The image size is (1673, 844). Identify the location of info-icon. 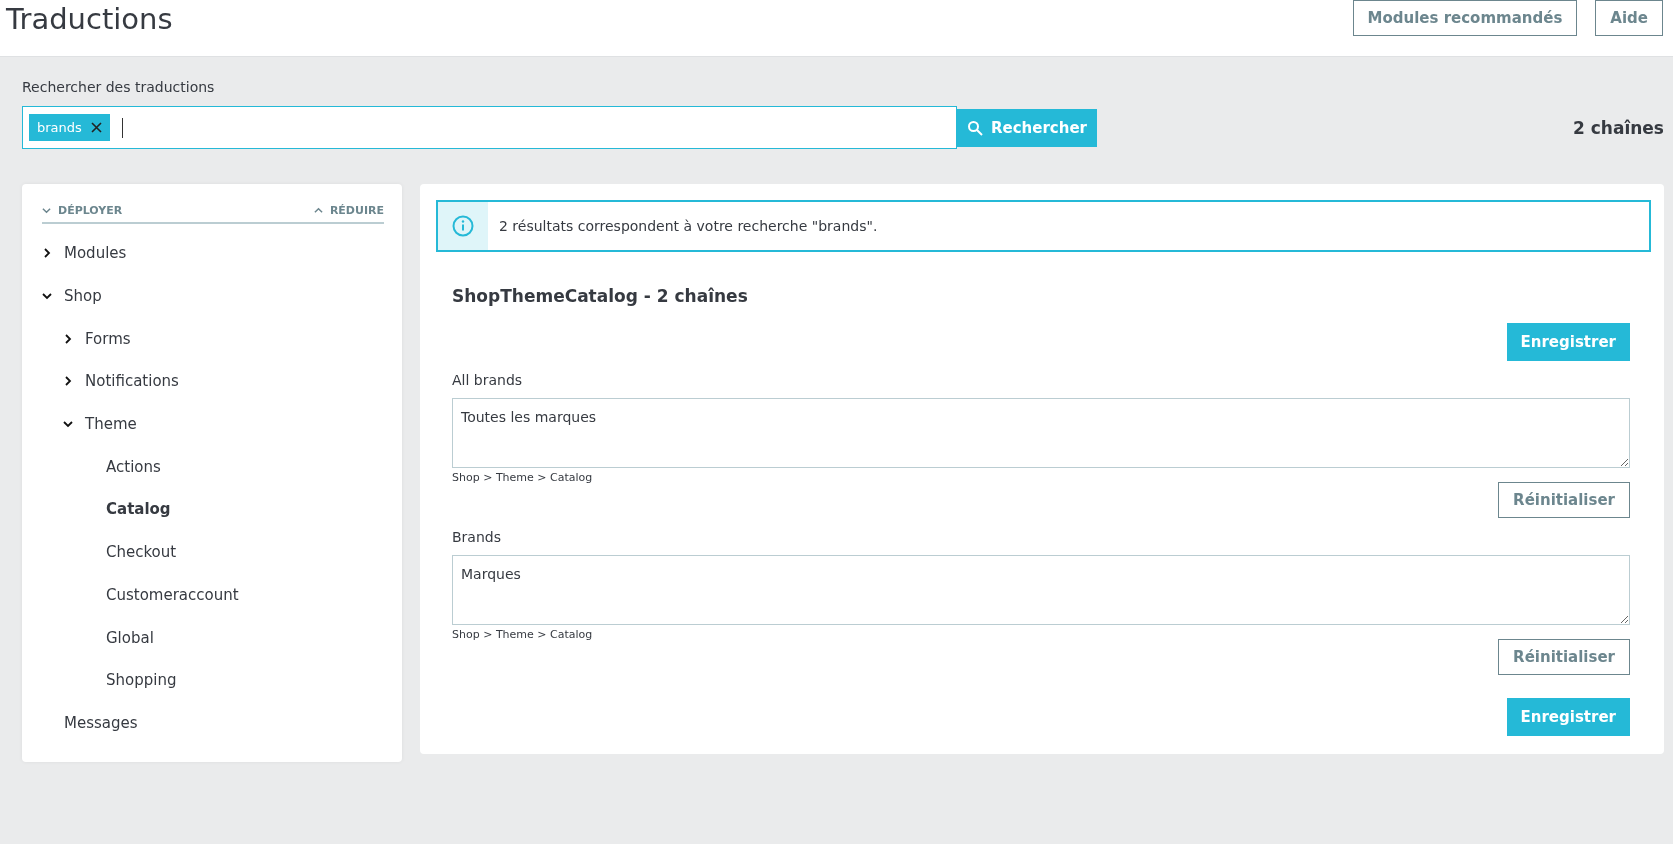
(463, 226).